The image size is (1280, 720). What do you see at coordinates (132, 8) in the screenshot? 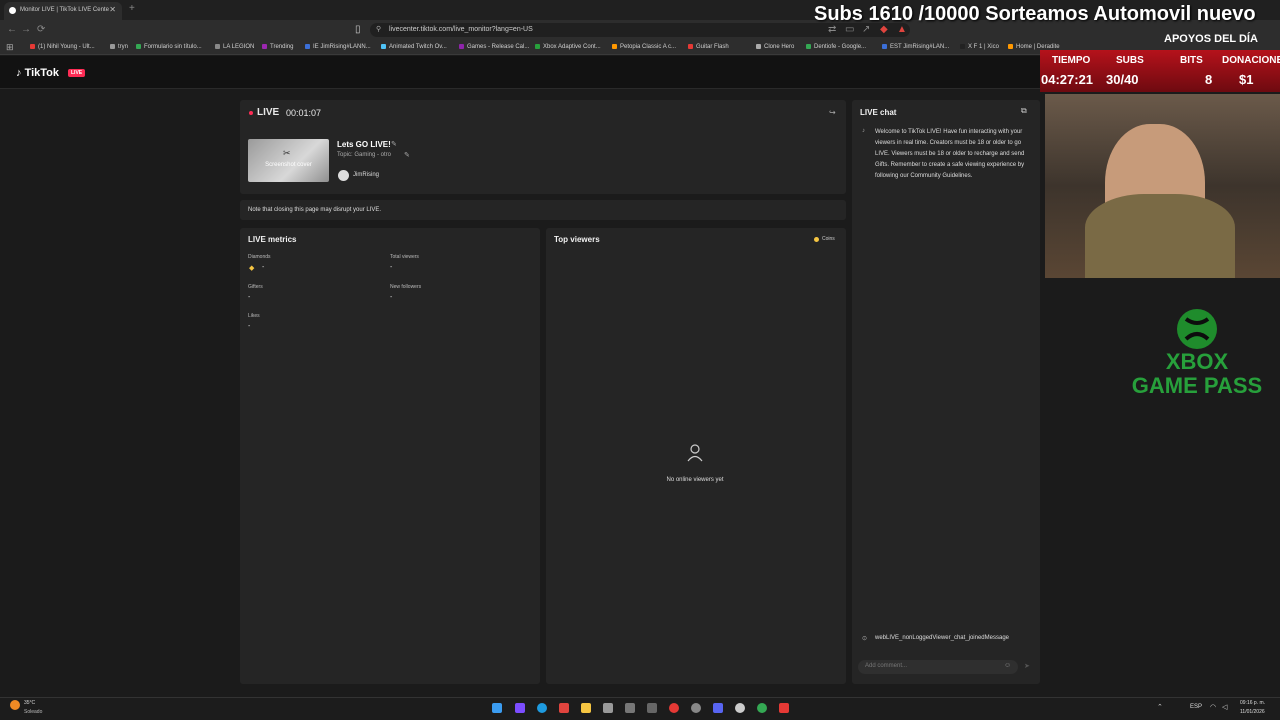
I see `new-tab-icon: +` at bounding box center [132, 8].